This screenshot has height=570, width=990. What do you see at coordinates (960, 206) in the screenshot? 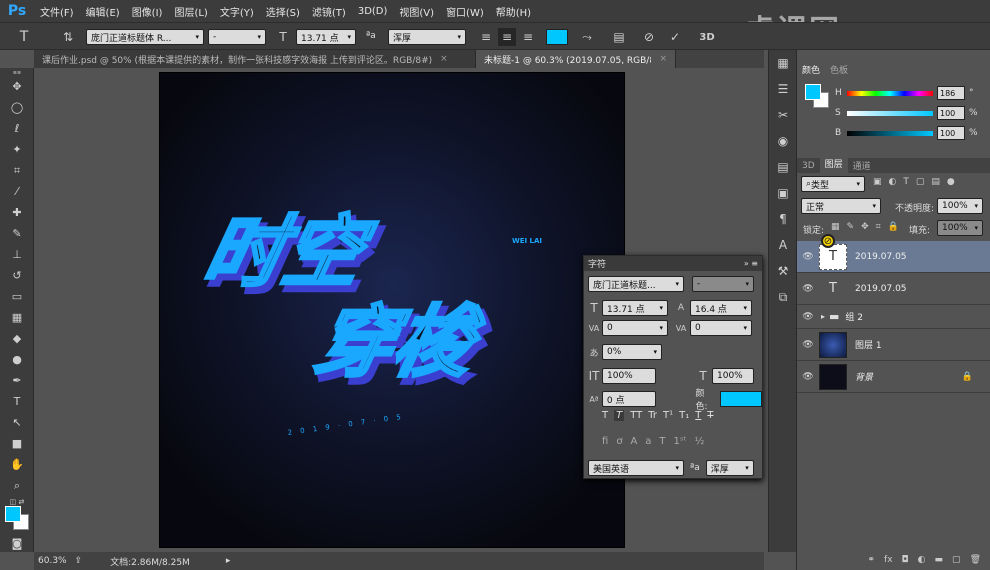
I see `opacity-input: 100% ▾` at bounding box center [960, 206].